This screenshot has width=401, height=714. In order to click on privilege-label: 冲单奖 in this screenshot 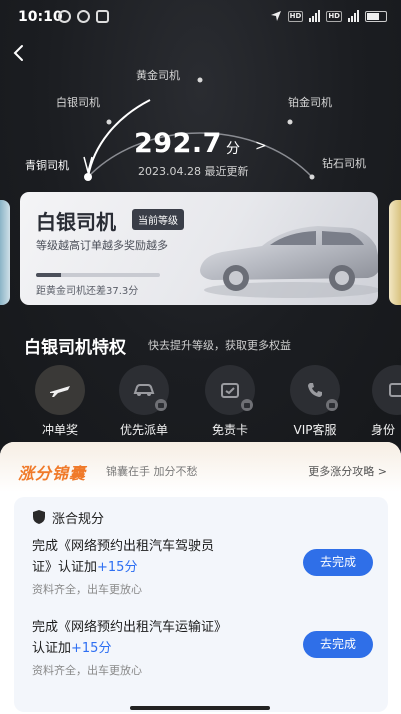, I will do `click(59, 430)`.